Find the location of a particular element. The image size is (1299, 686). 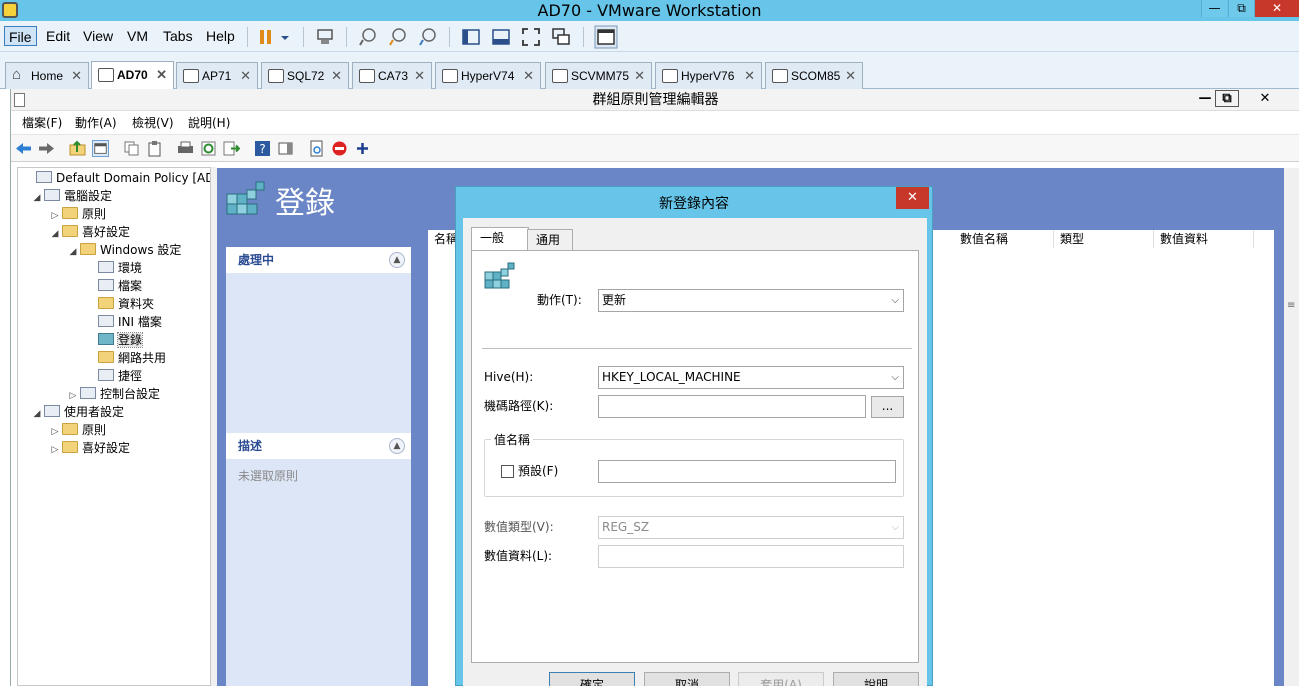

tab-scvmm75: SCVMM75 ✕ is located at coordinates (598, 75).